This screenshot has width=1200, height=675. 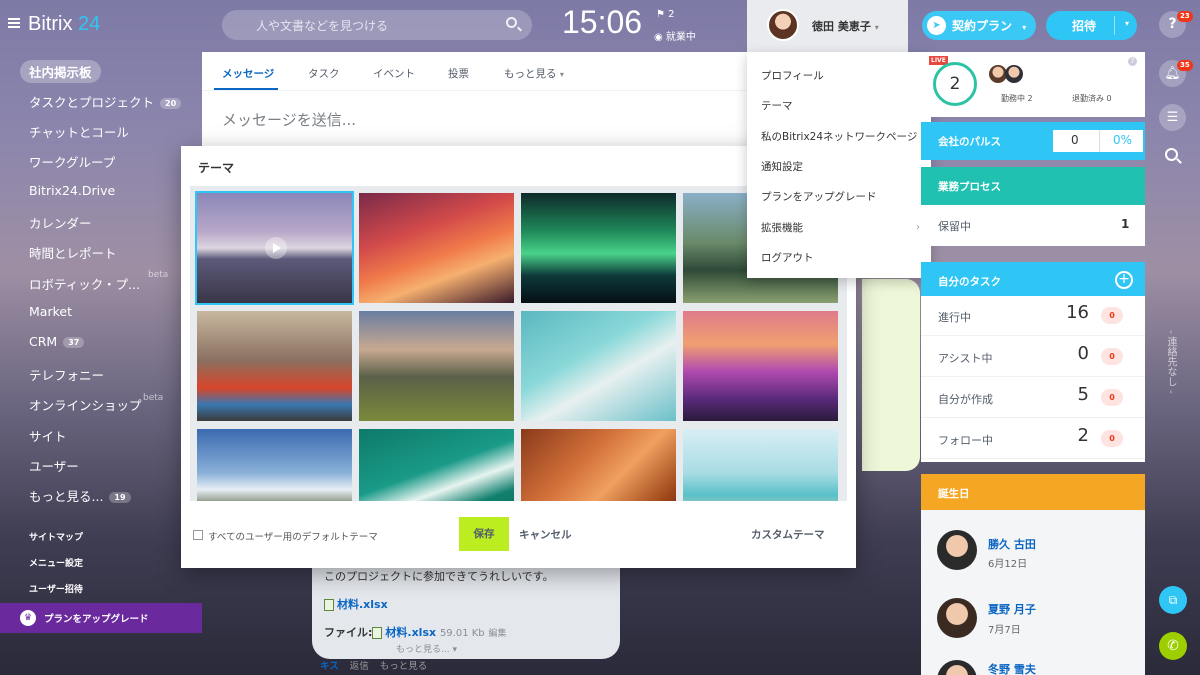 What do you see at coordinates (56, 562) in the screenshot?
I see `menu-settings-link: メニュー設定` at bounding box center [56, 562].